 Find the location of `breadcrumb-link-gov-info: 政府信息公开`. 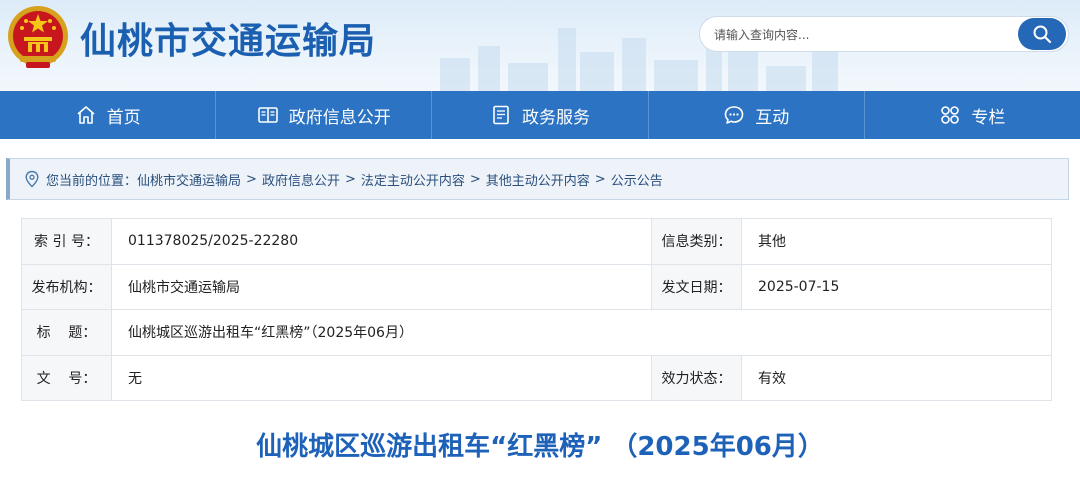

breadcrumb-link-gov-info: 政府信息公开 is located at coordinates (301, 179).